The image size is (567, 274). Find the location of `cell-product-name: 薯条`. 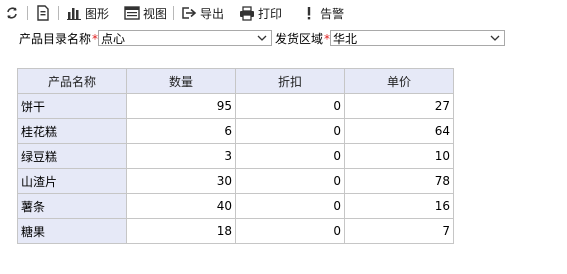

cell-product-name: 薯条 is located at coordinates (72, 206).